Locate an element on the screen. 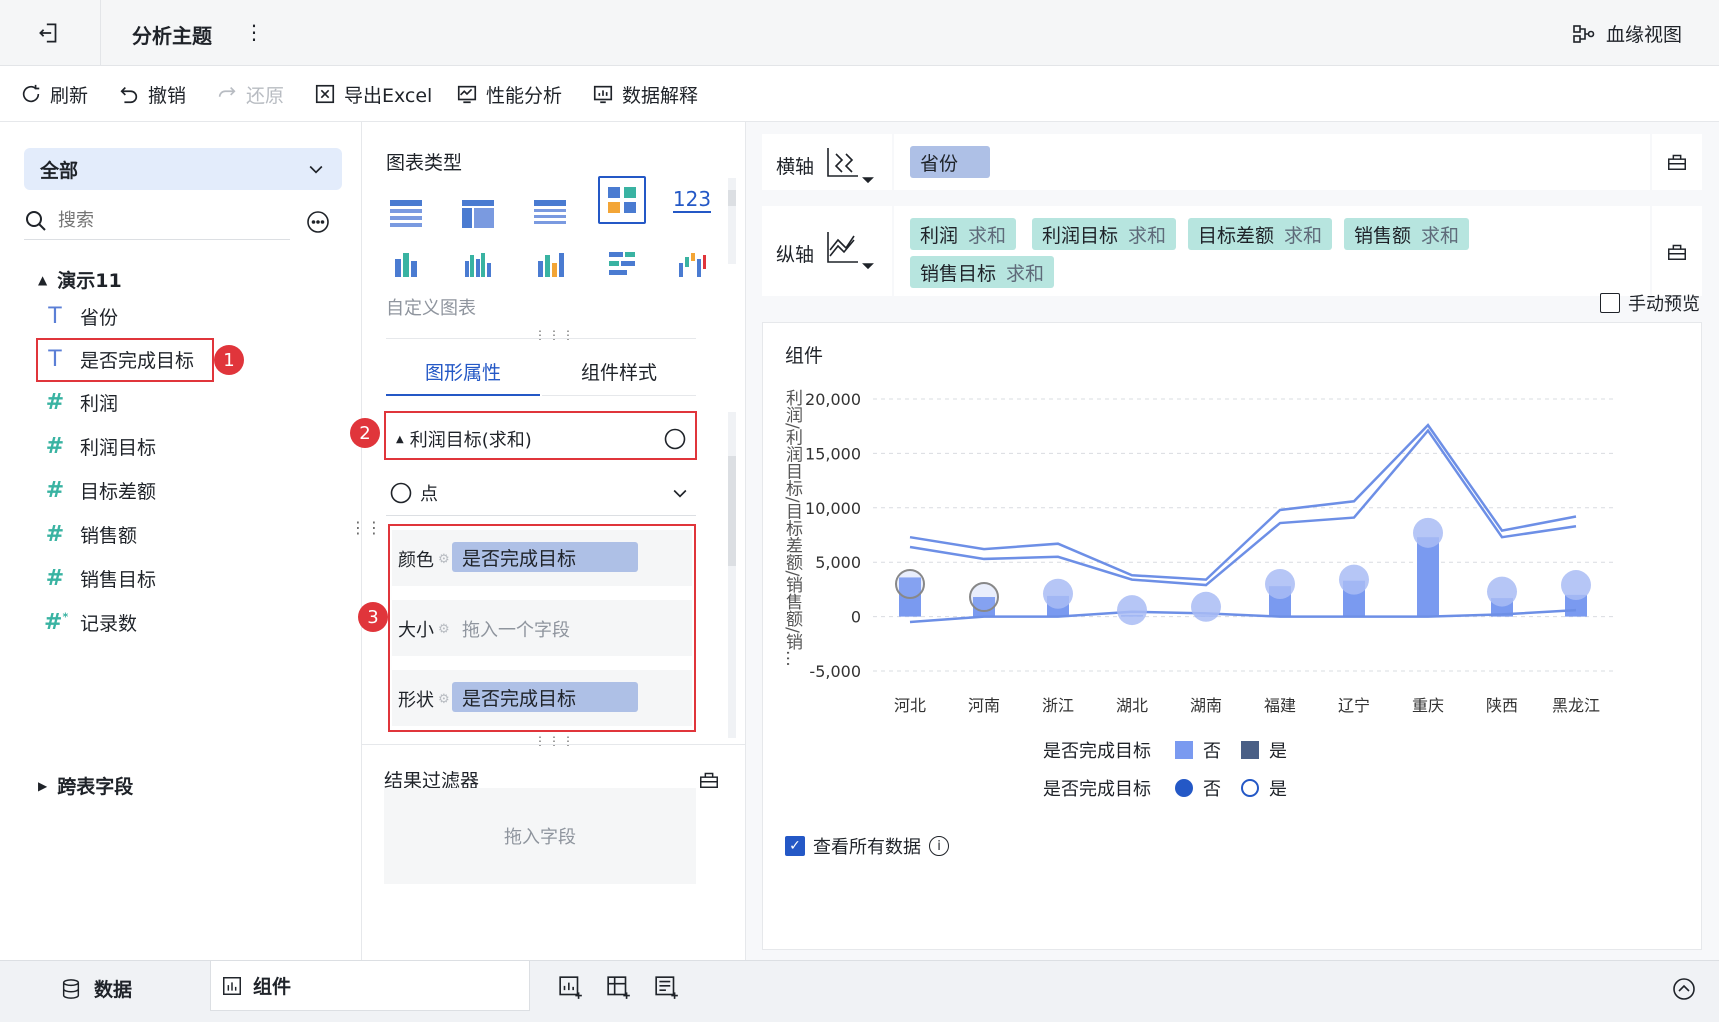 The height and width of the screenshot is (1022, 1719). export-label: 导出Excel is located at coordinates (388, 95).